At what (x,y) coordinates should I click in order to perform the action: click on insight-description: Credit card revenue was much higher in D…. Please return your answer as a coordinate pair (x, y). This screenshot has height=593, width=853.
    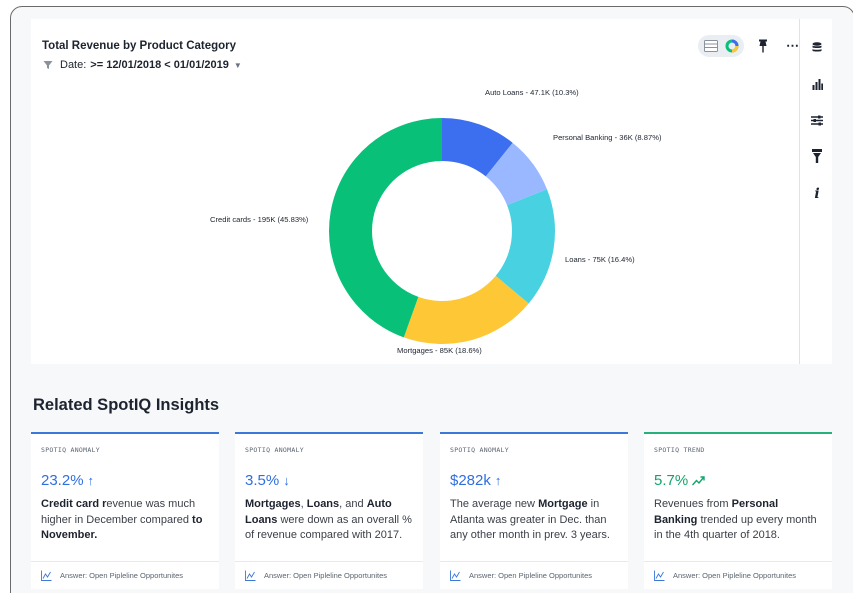
    Looking at the image, I should click on (122, 519).